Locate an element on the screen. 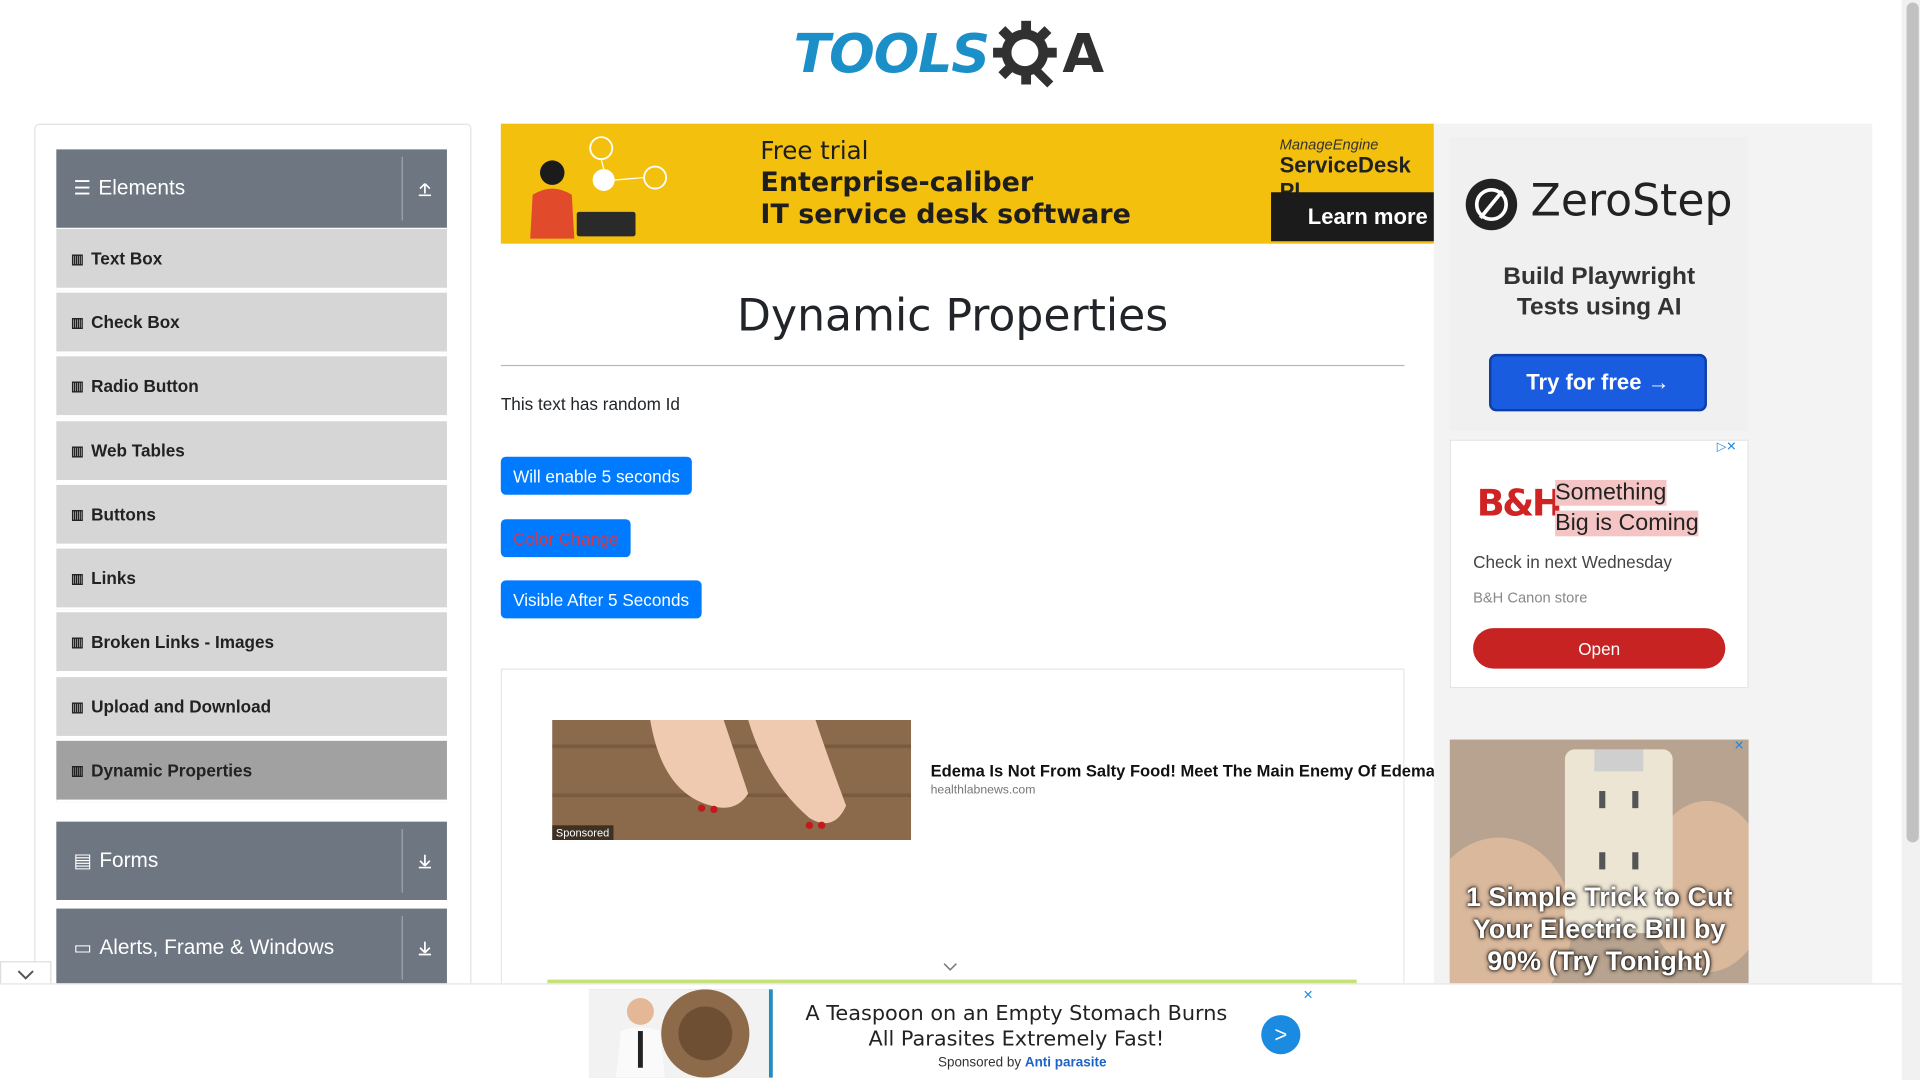 The image size is (1920, 1080). sidebar-item-label: Check Box is located at coordinates (135, 322).